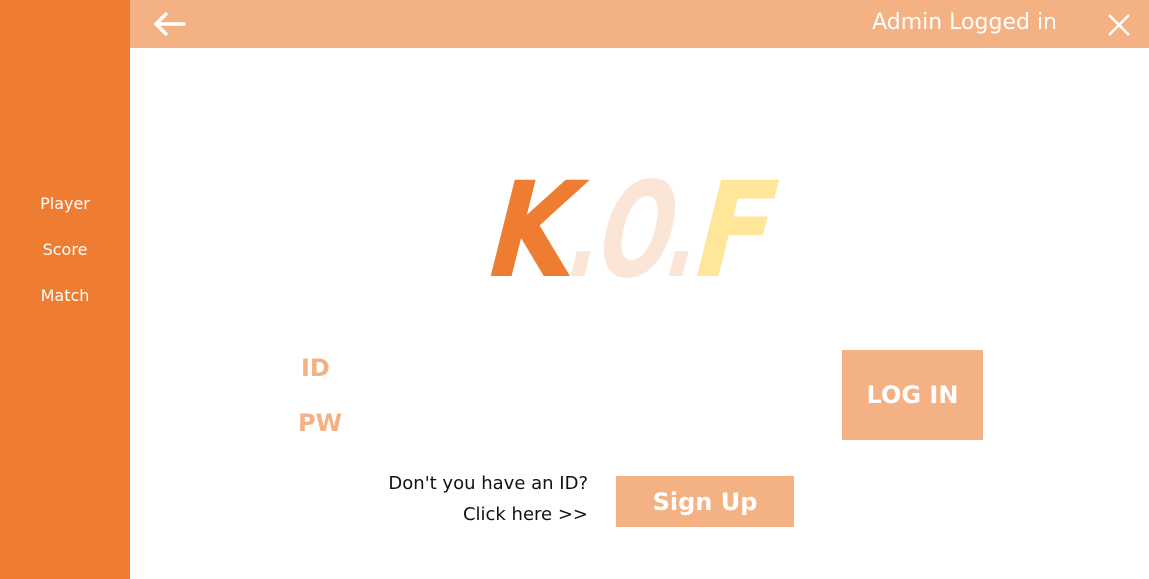 This screenshot has height=579, width=1149. What do you see at coordinates (169, 24) in the screenshot?
I see `arrow-left-icon` at bounding box center [169, 24].